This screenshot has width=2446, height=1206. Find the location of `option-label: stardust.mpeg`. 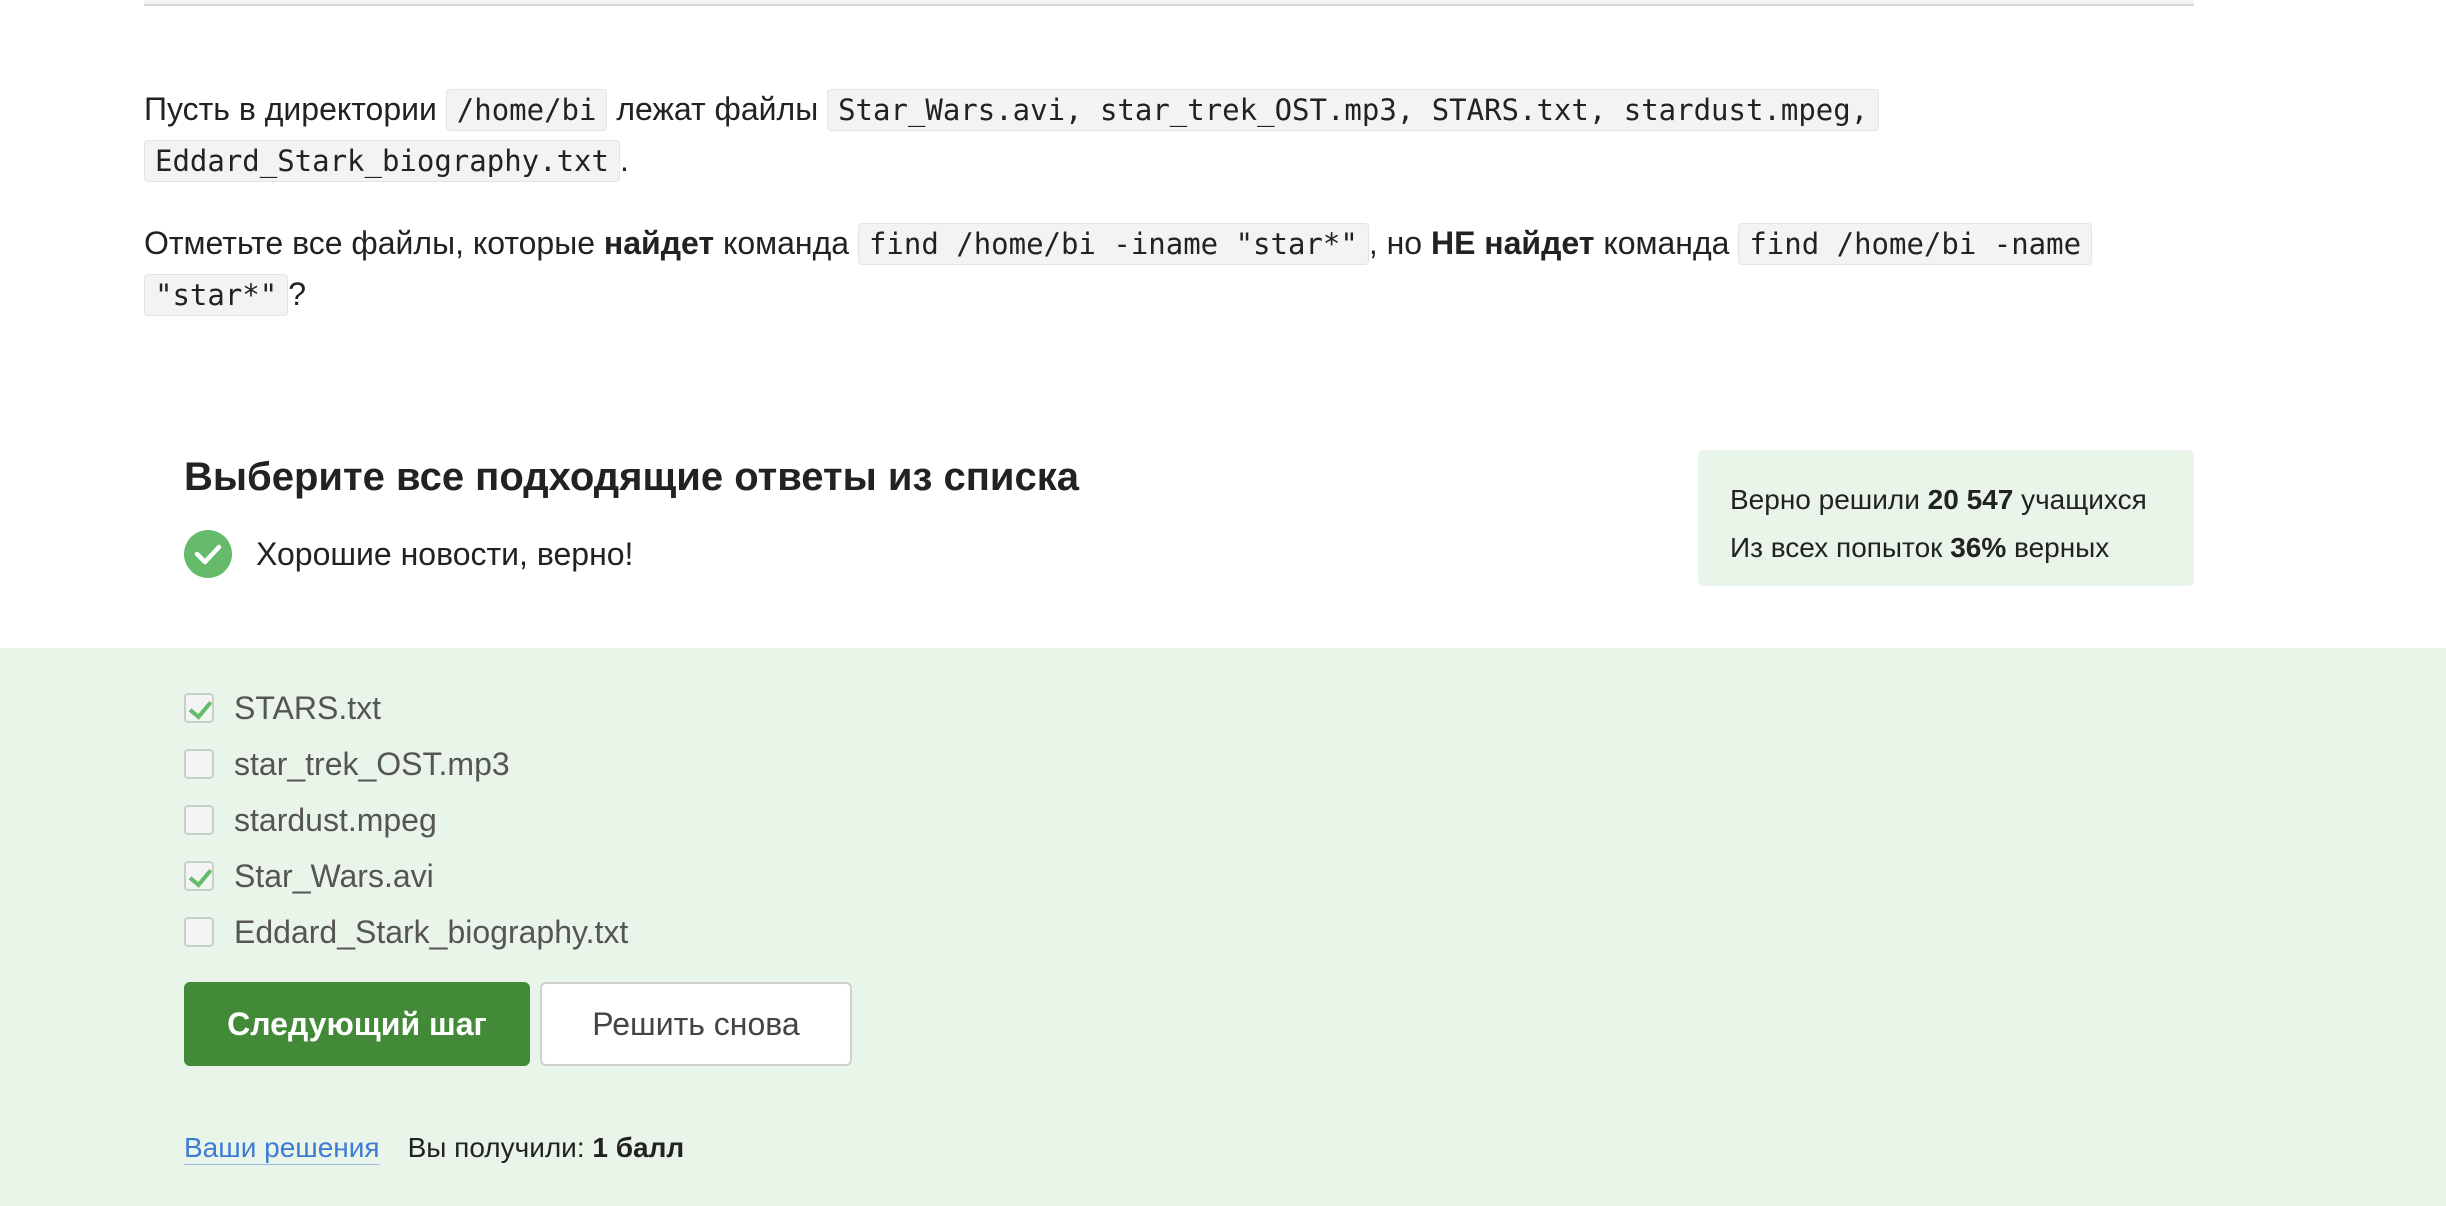

option-label: stardust.mpeg is located at coordinates (335, 819).